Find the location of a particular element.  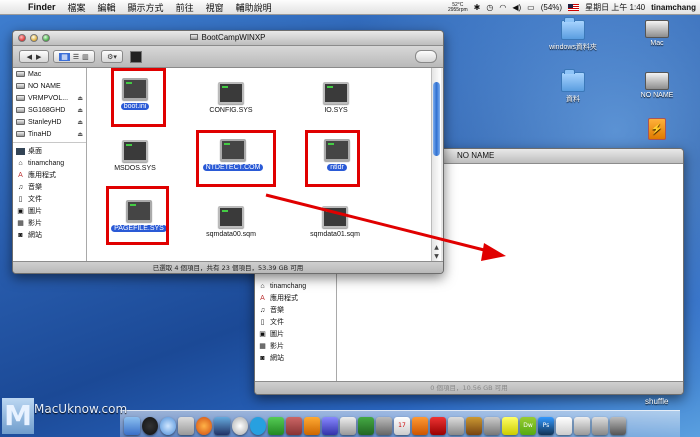

network-icon is located at coordinates (222, 426).